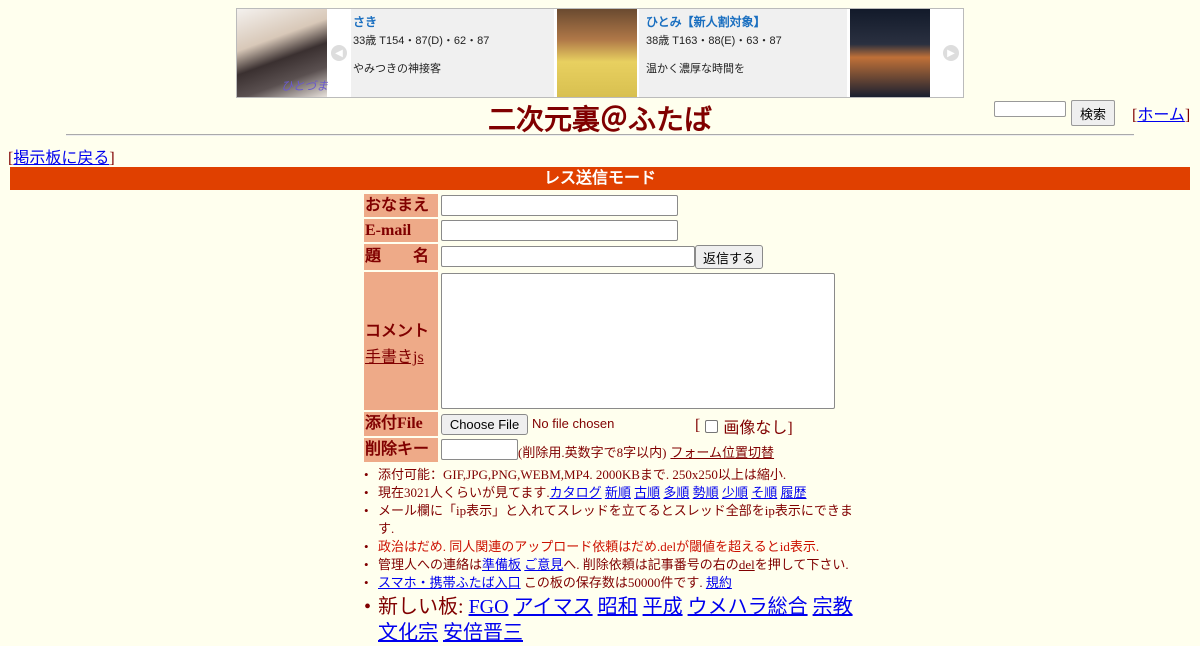  What do you see at coordinates (479, 449) in the screenshot?
I see `delete-key-input` at bounding box center [479, 449].